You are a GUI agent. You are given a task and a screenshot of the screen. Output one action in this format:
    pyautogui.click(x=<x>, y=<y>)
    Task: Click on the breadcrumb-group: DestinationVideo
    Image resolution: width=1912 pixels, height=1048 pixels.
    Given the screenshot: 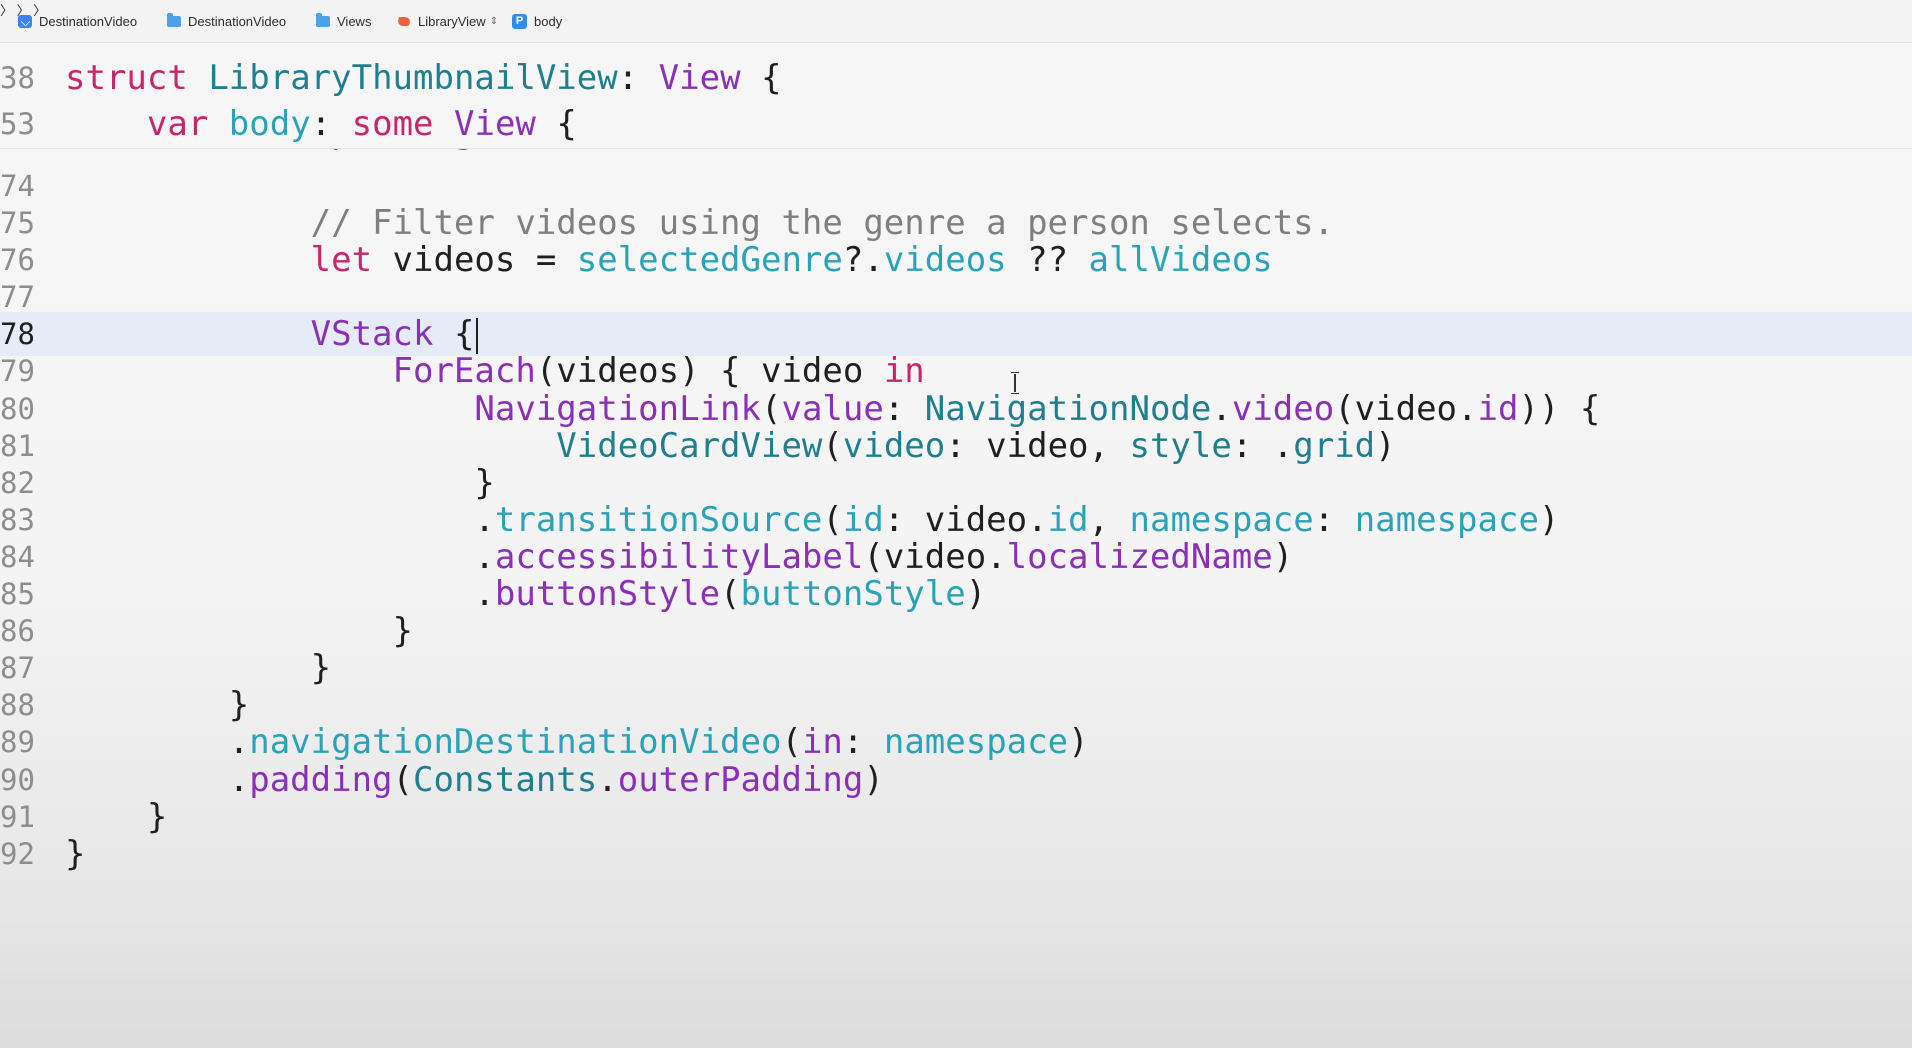 What is the action you would take?
    pyautogui.click(x=226, y=21)
    